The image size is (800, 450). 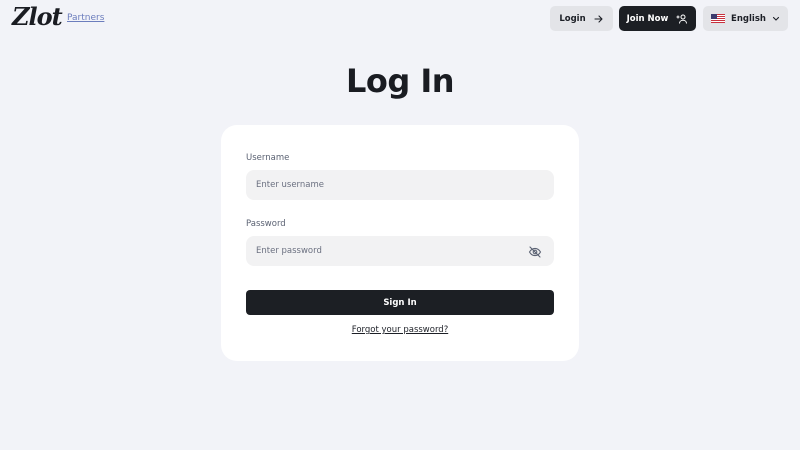 I want to click on site-logo: Zlot, so click(x=37, y=16).